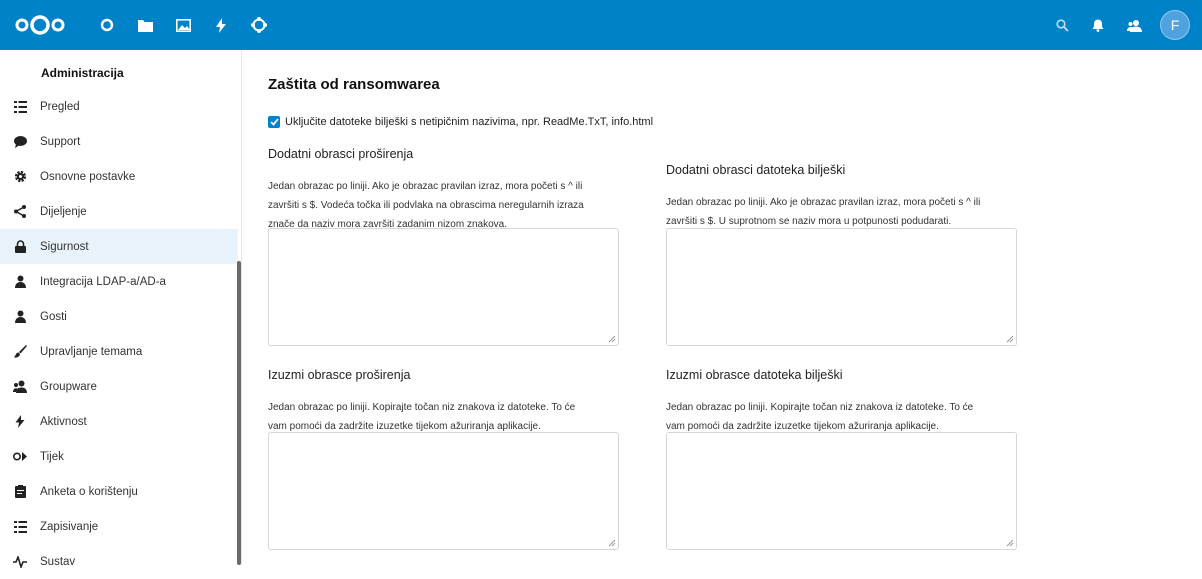 The height and width of the screenshot is (579, 1202). Describe the element at coordinates (20, 212) in the screenshot. I see `share-icon` at that location.